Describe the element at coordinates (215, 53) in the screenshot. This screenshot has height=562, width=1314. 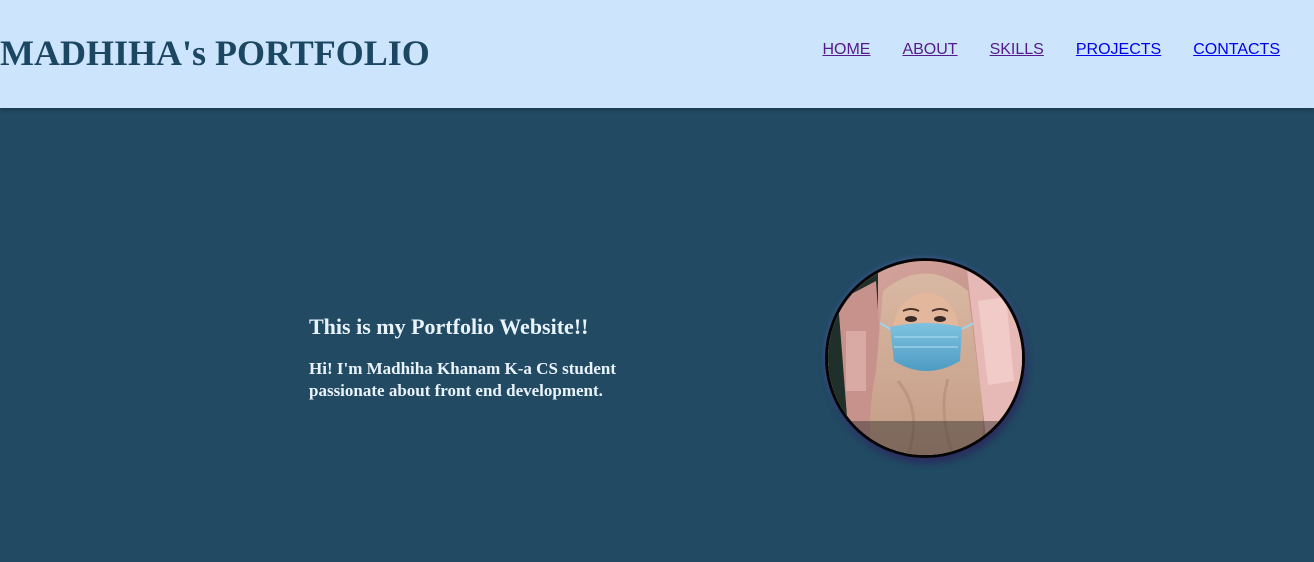
I see `site-title: MADHIHA's PORTFOLIO` at that location.